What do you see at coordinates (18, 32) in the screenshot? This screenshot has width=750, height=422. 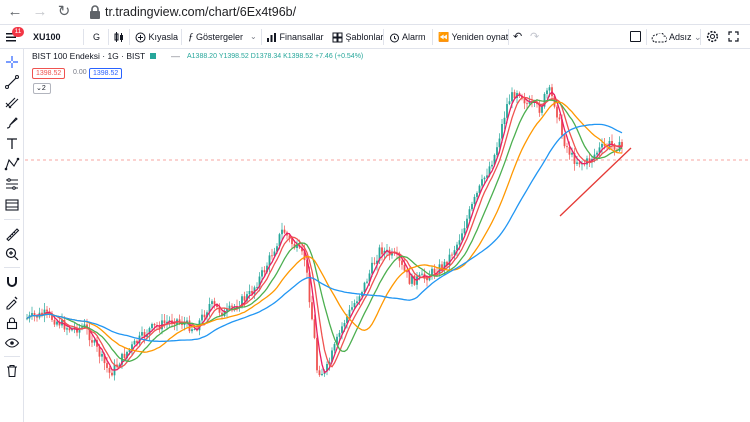 I see `notification-badge: 11` at bounding box center [18, 32].